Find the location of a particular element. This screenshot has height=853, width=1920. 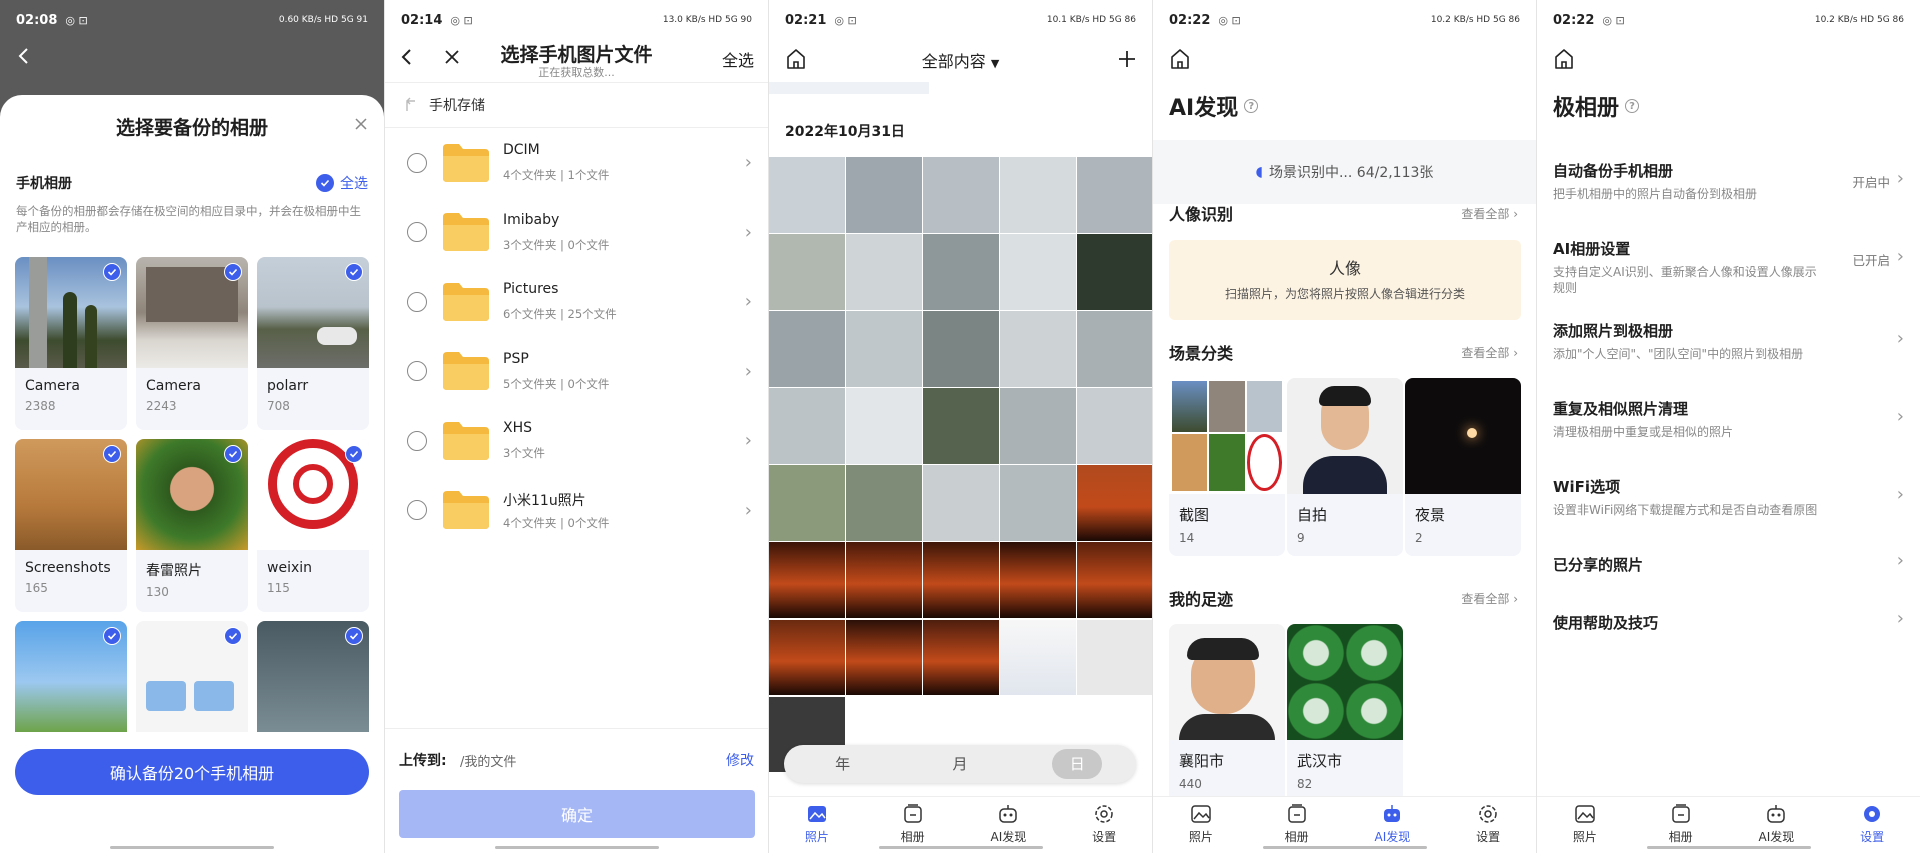

album-card: 春雷照片 130 is located at coordinates (192, 525).